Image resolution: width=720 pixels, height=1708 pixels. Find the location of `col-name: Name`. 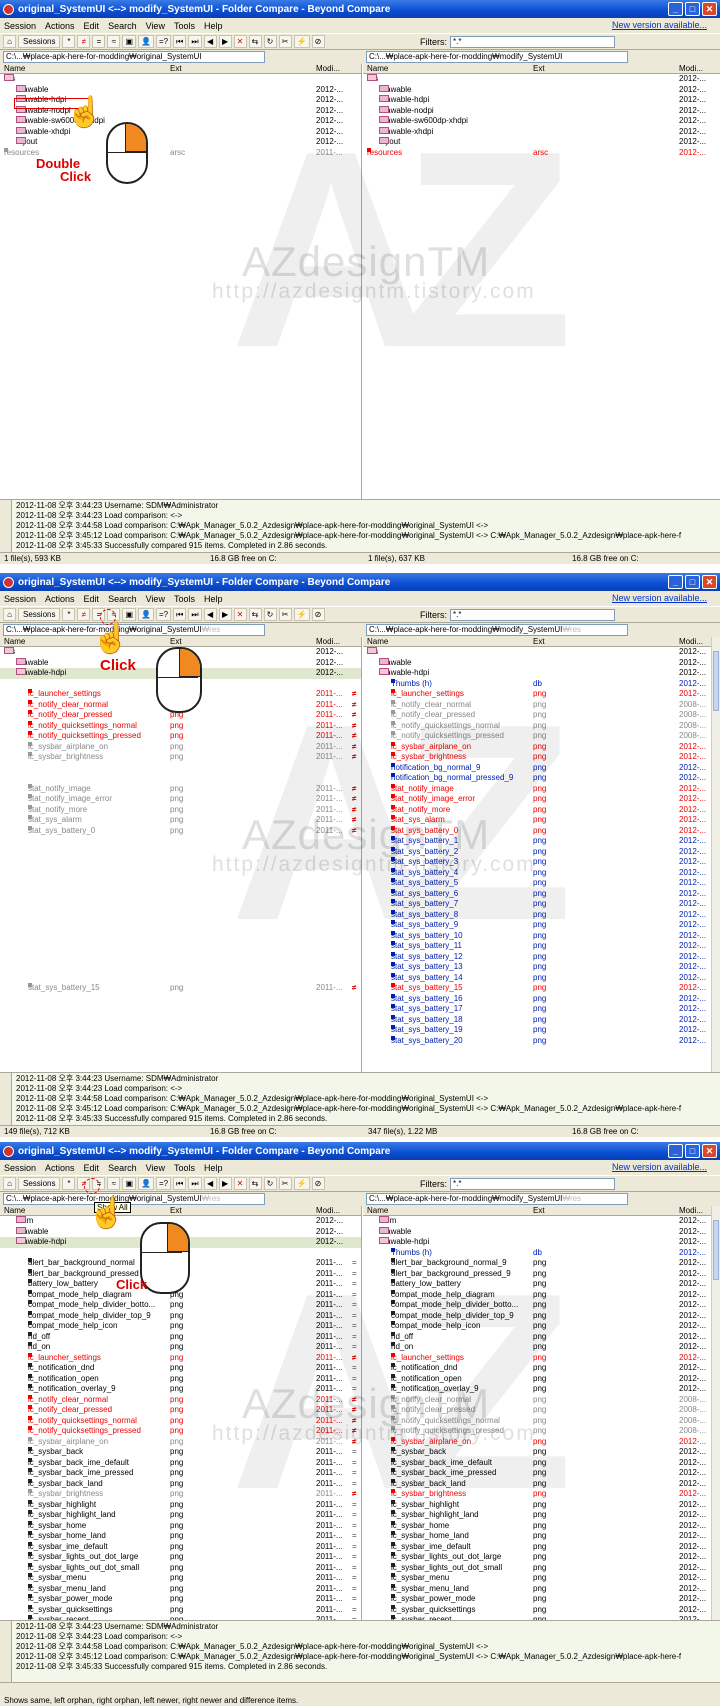

col-name: Name is located at coordinates (377, 68).